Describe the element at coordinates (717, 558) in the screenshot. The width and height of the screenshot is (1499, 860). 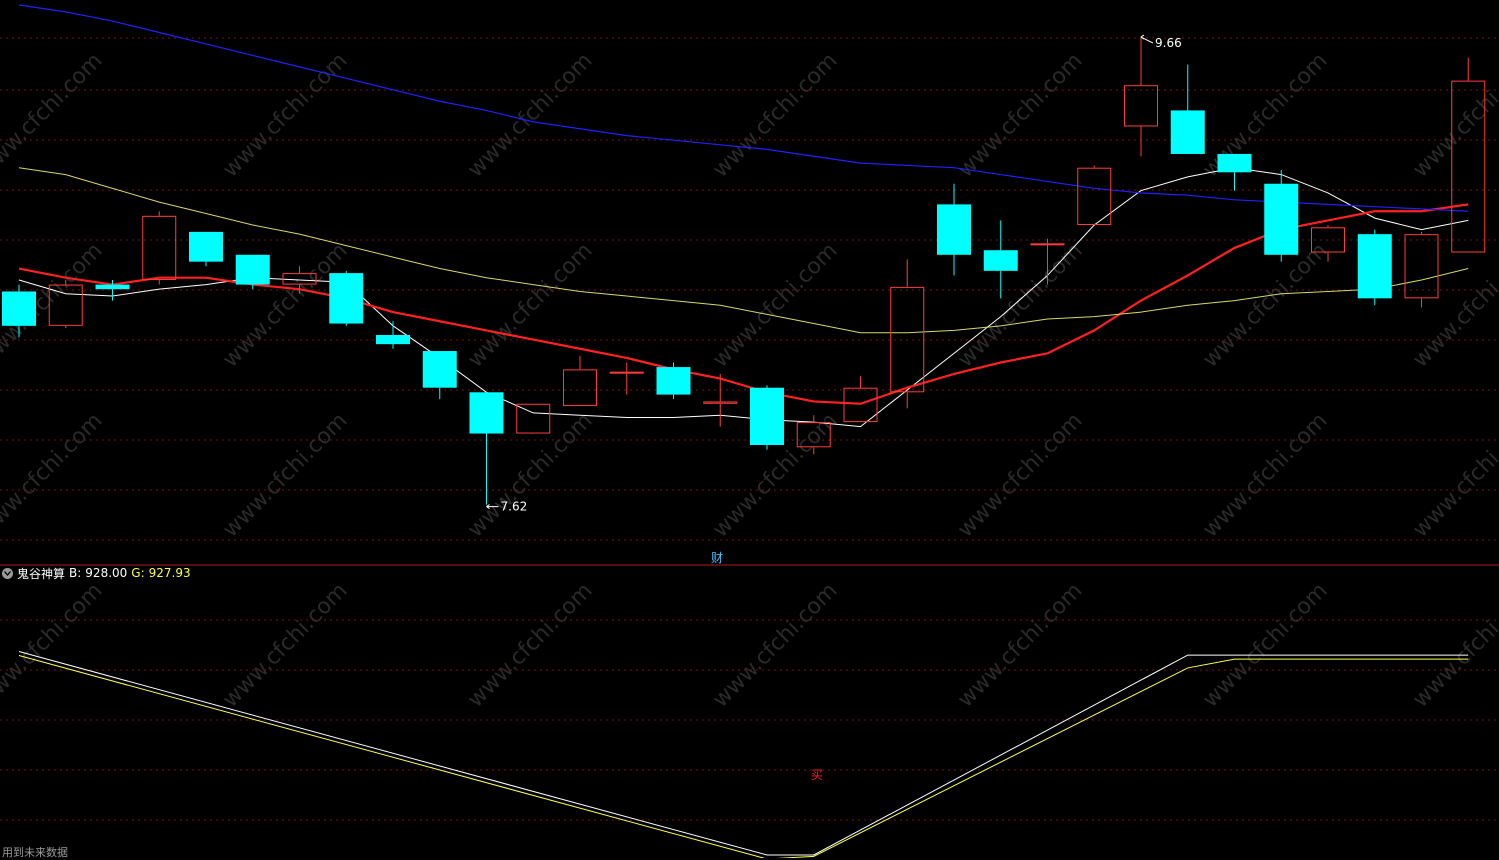
I see `finance-marker: 财` at that location.